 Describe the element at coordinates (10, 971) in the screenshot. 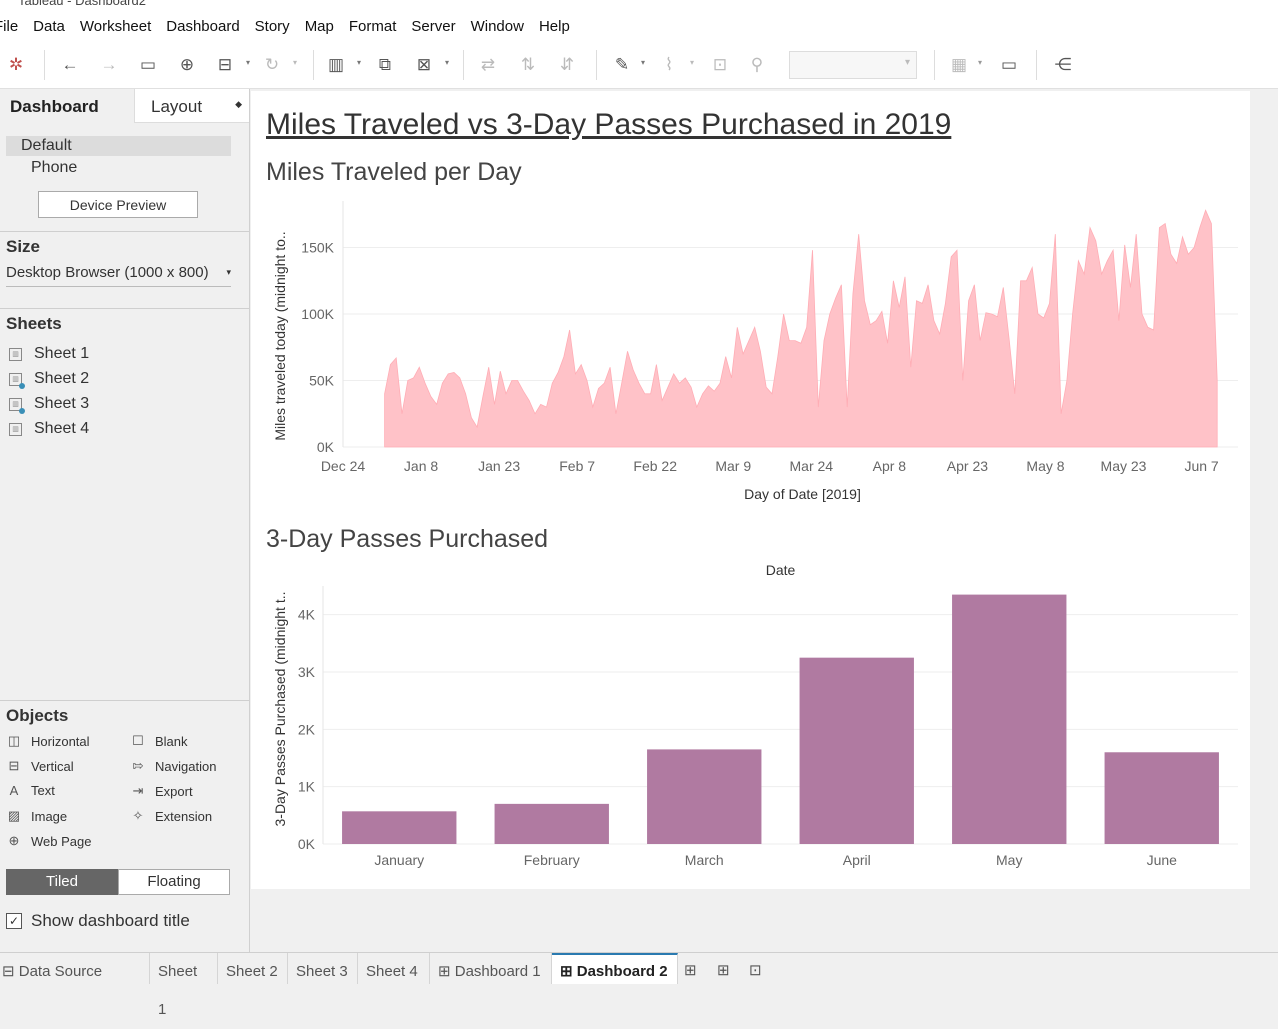

I see `database-icon: ⊟` at that location.